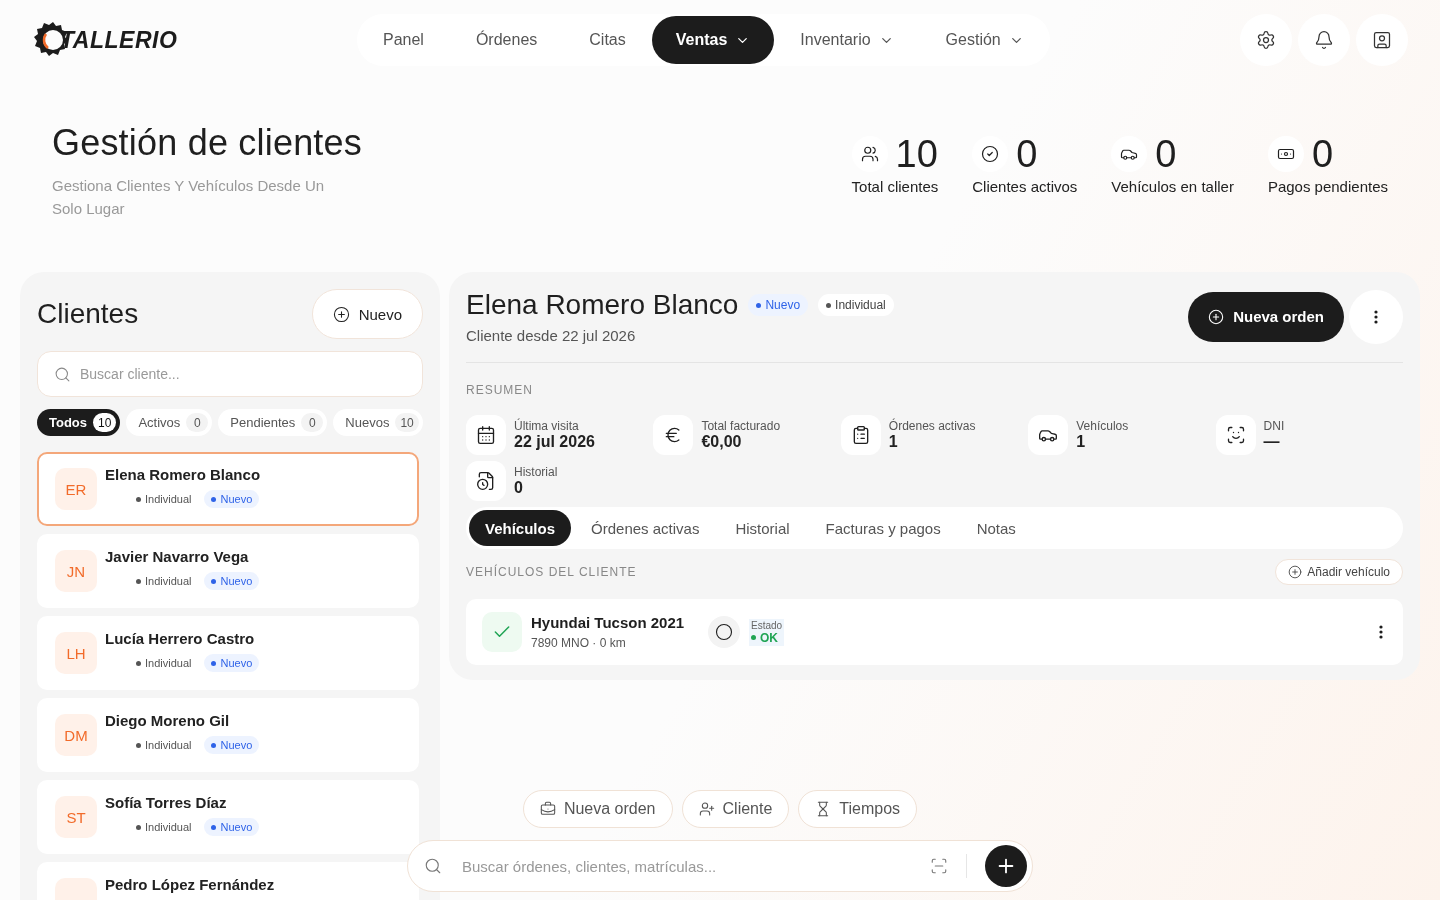 The image size is (1440, 900). Describe the element at coordinates (502, 632) in the screenshot. I see `check-icon` at that location.